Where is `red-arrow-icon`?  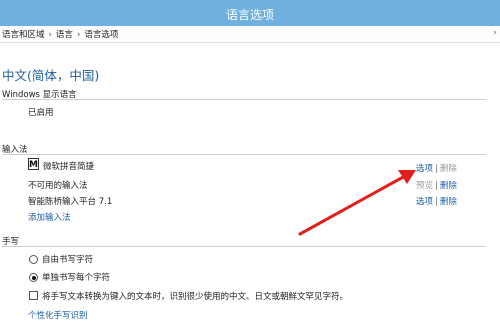
red-arrow-icon is located at coordinates (357, 203).